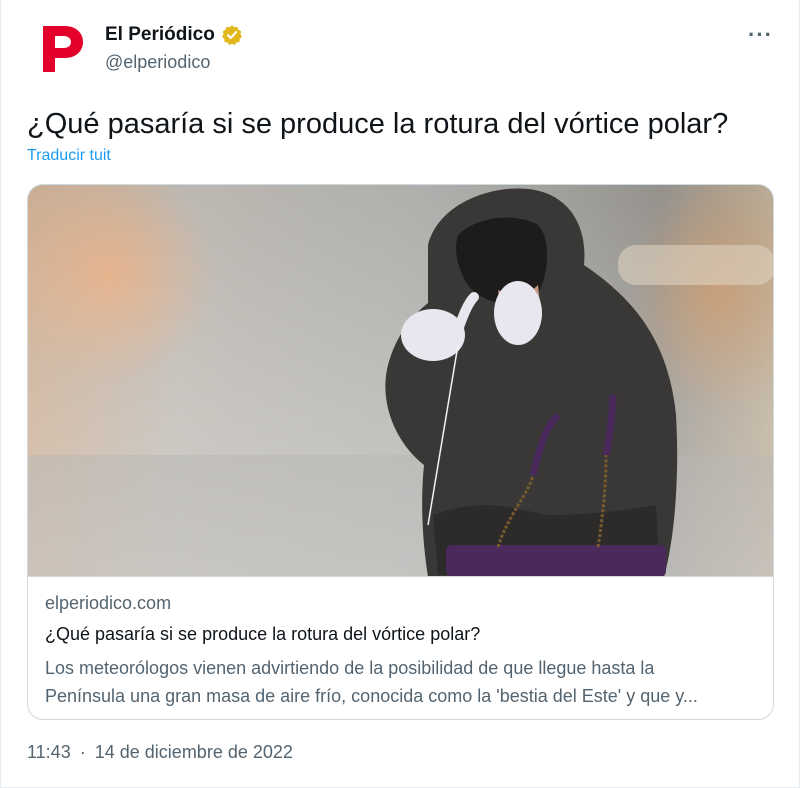 The height and width of the screenshot is (788, 800). What do you see at coordinates (108, 603) in the screenshot?
I see `card-domain: elperiodico.com` at bounding box center [108, 603].